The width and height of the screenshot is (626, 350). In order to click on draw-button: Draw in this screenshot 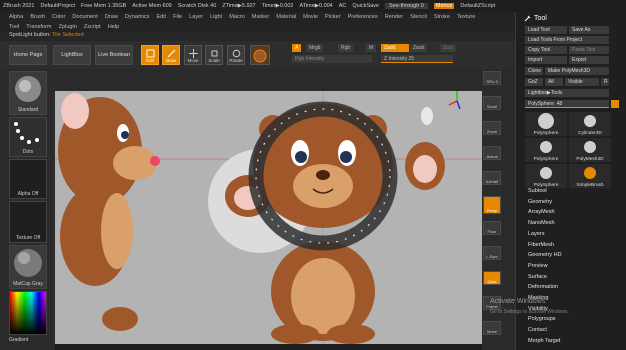, I will do `click(171, 55)`.